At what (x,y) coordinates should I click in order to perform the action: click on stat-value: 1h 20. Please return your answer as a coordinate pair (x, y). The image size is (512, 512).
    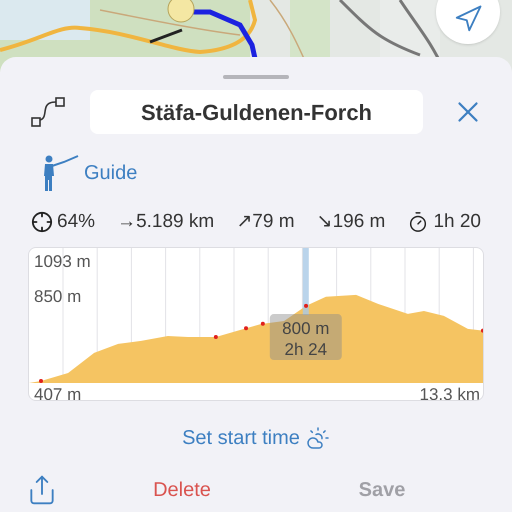
    Looking at the image, I should click on (457, 222).